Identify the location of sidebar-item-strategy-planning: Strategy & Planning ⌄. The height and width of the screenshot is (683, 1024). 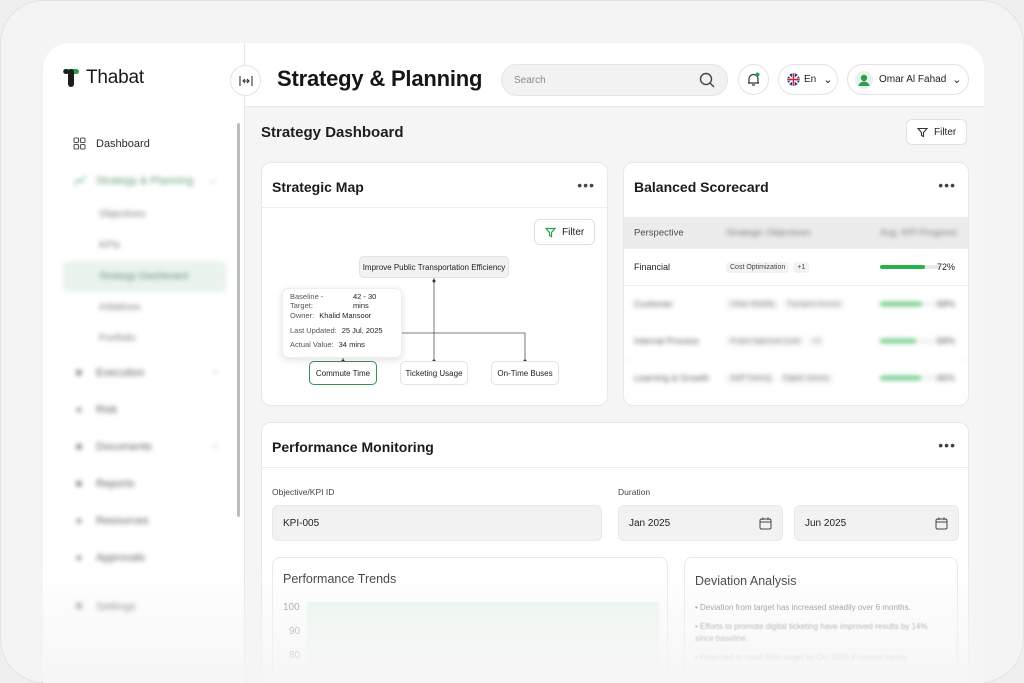
(145, 180).